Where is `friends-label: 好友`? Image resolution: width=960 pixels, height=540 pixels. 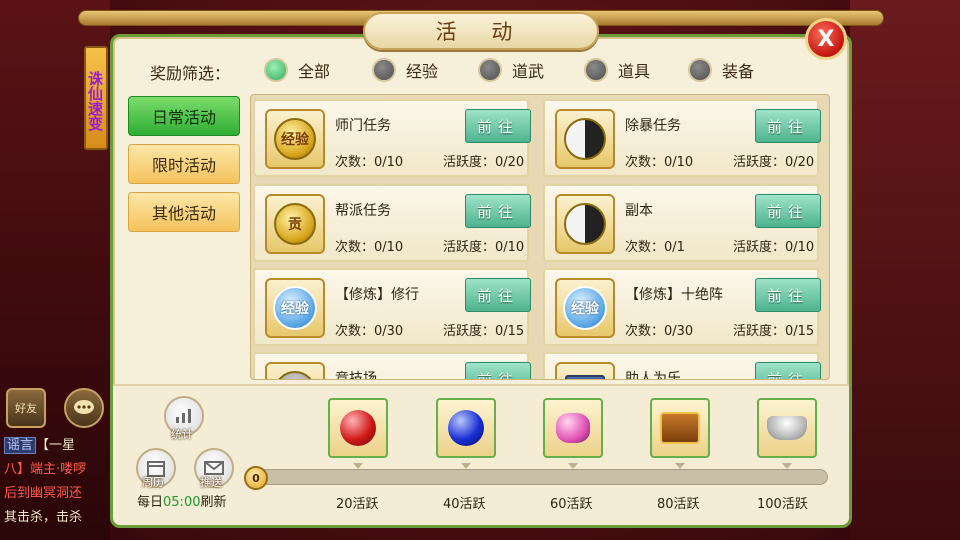 friends-label: 好友 is located at coordinates (26, 408).